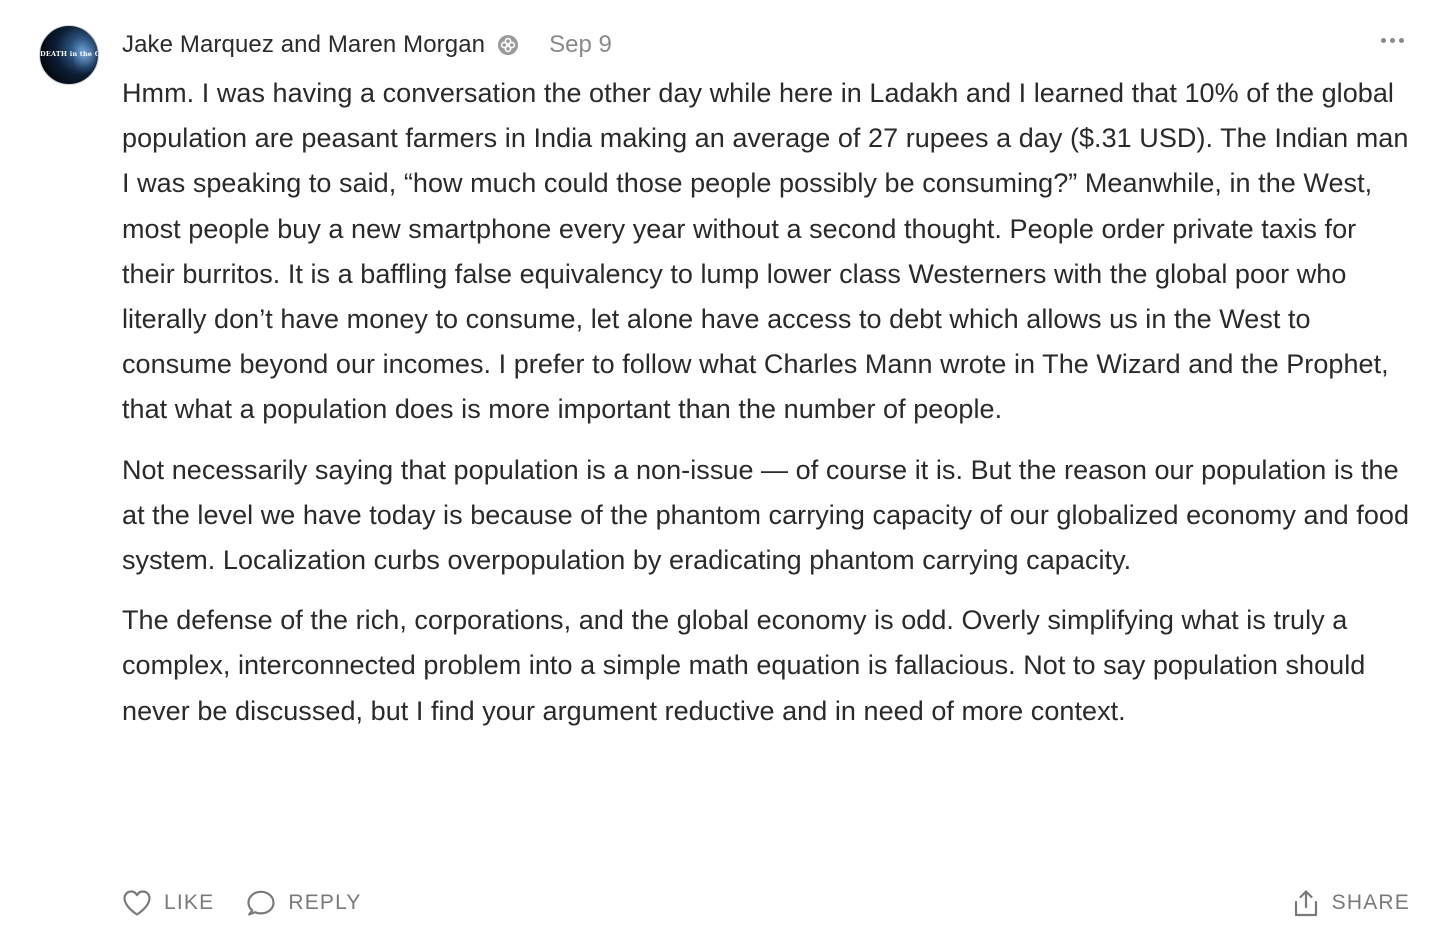  I want to click on share-icon, so click(1306, 903).